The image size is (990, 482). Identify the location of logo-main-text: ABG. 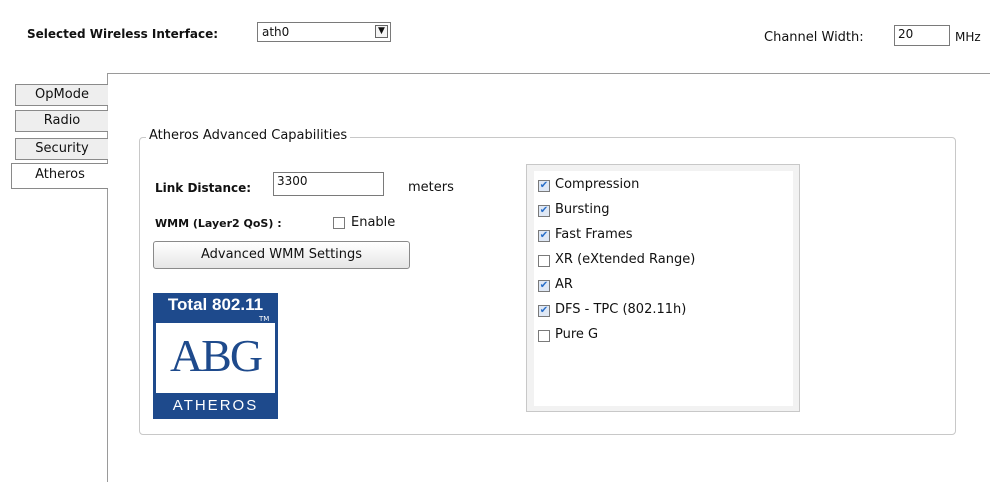
(216, 355).